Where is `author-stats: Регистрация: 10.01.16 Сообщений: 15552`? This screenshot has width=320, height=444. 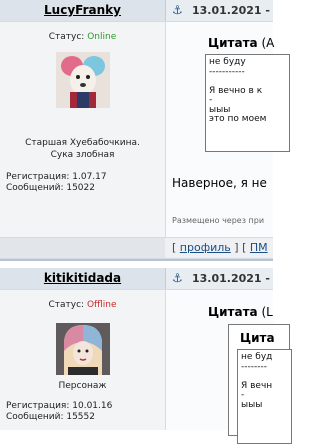 author-stats: Регистрация: 10.01.16 Сообщений: 15552 is located at coordinates (59, 412).